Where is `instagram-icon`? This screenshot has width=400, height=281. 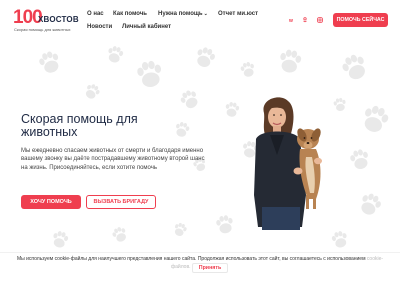
instagram-icon is located at coordinates (320, 20).